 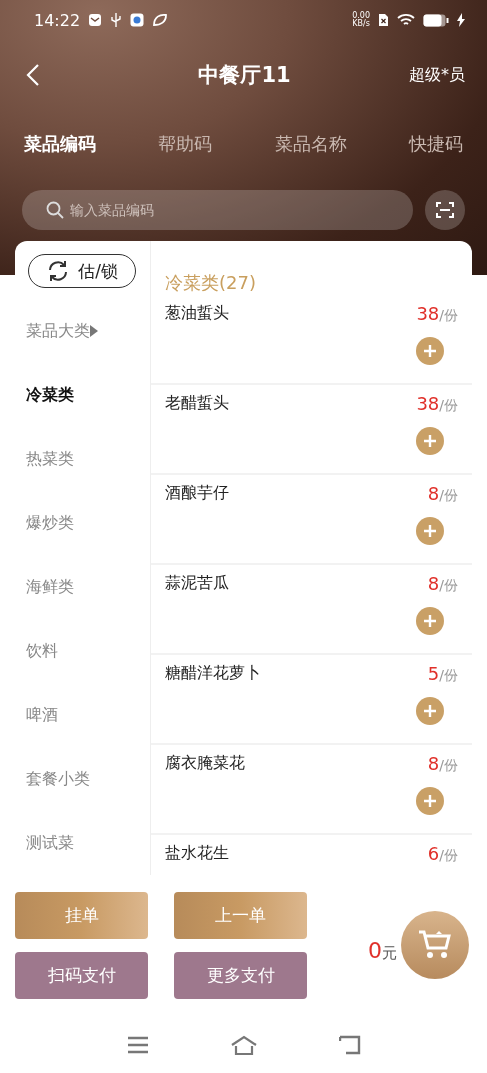 I want to click on dish-name: 蒜泥苦瓜, so click(x=197, y=583).